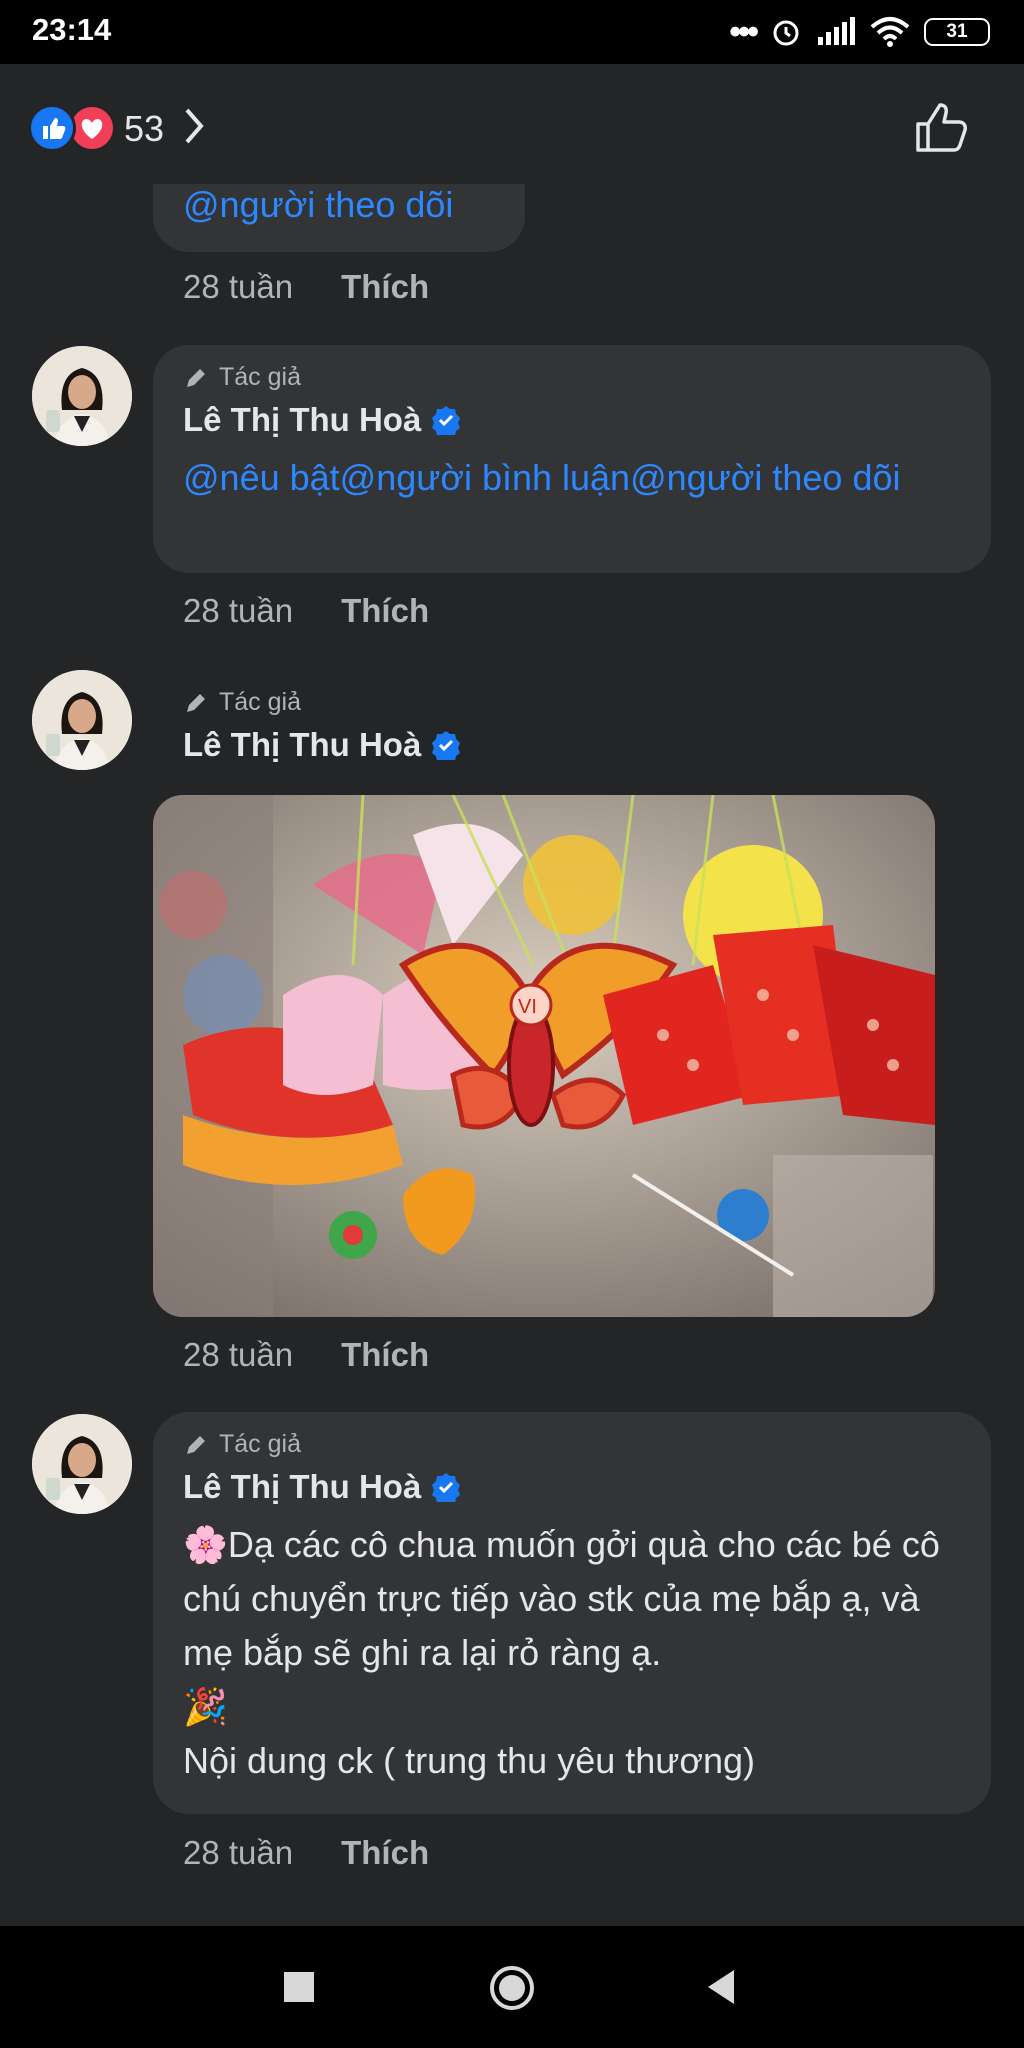  I want to click on alarm-icon, so click(786, 33).